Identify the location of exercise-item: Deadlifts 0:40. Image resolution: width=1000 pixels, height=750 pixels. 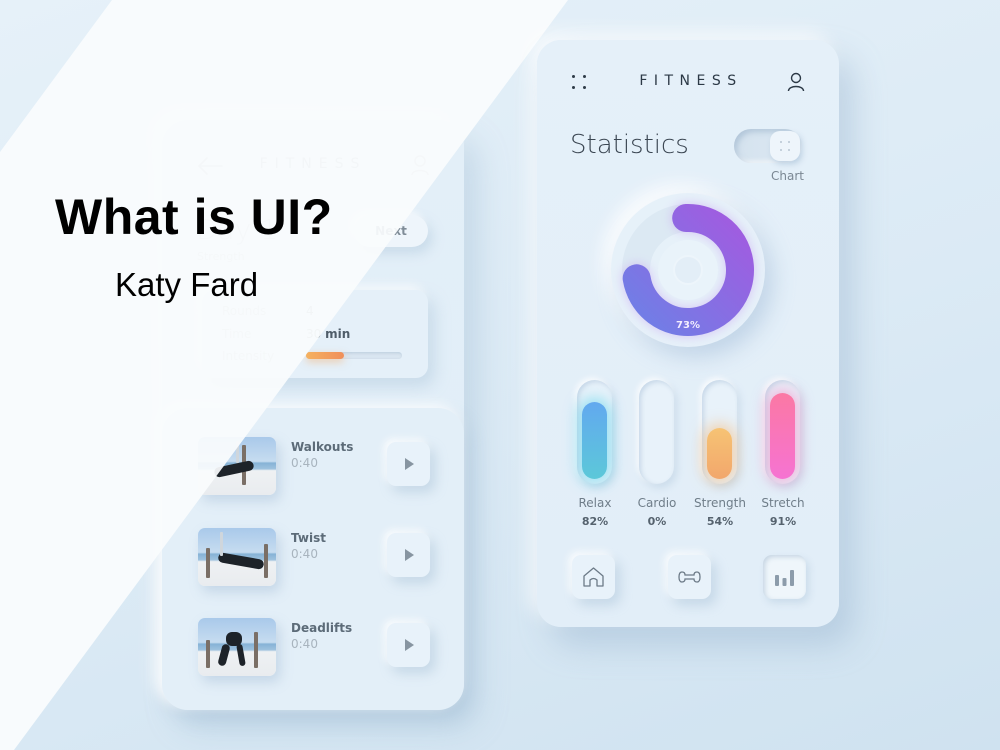
(318, 648).